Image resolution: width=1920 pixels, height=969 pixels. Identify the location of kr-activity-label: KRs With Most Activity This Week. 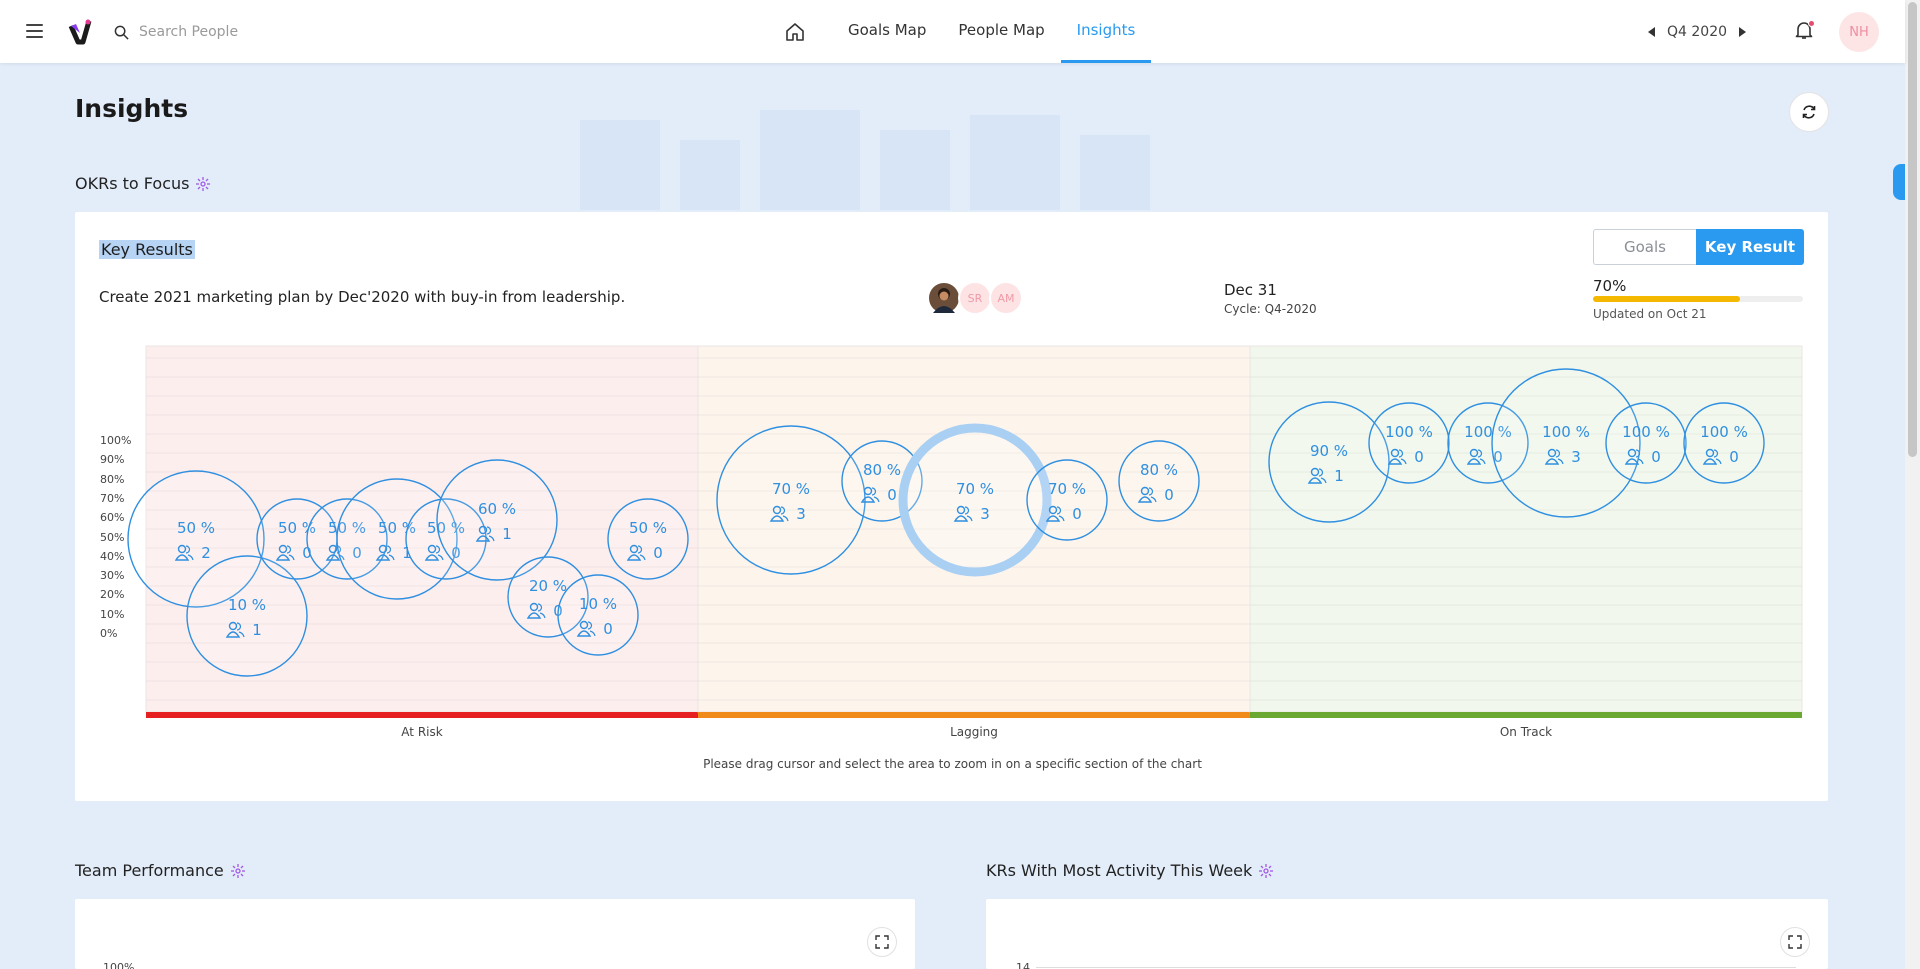
(1119, 870).